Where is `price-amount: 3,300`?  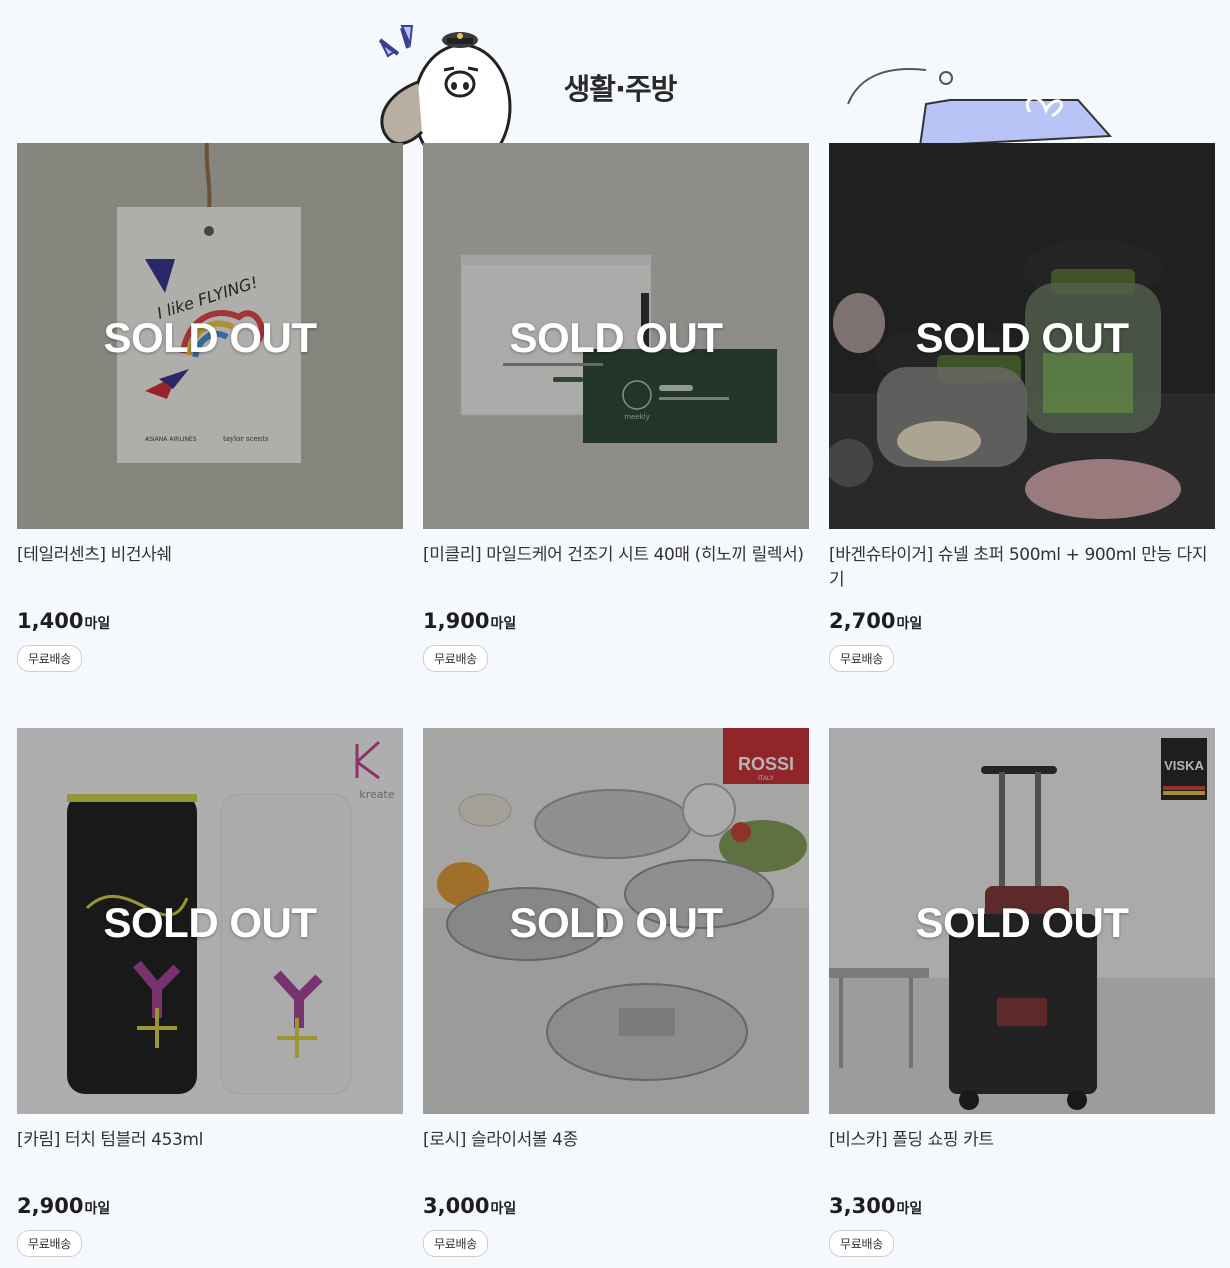 price-amount: 3,300 is located at coordinates (862, 1206).